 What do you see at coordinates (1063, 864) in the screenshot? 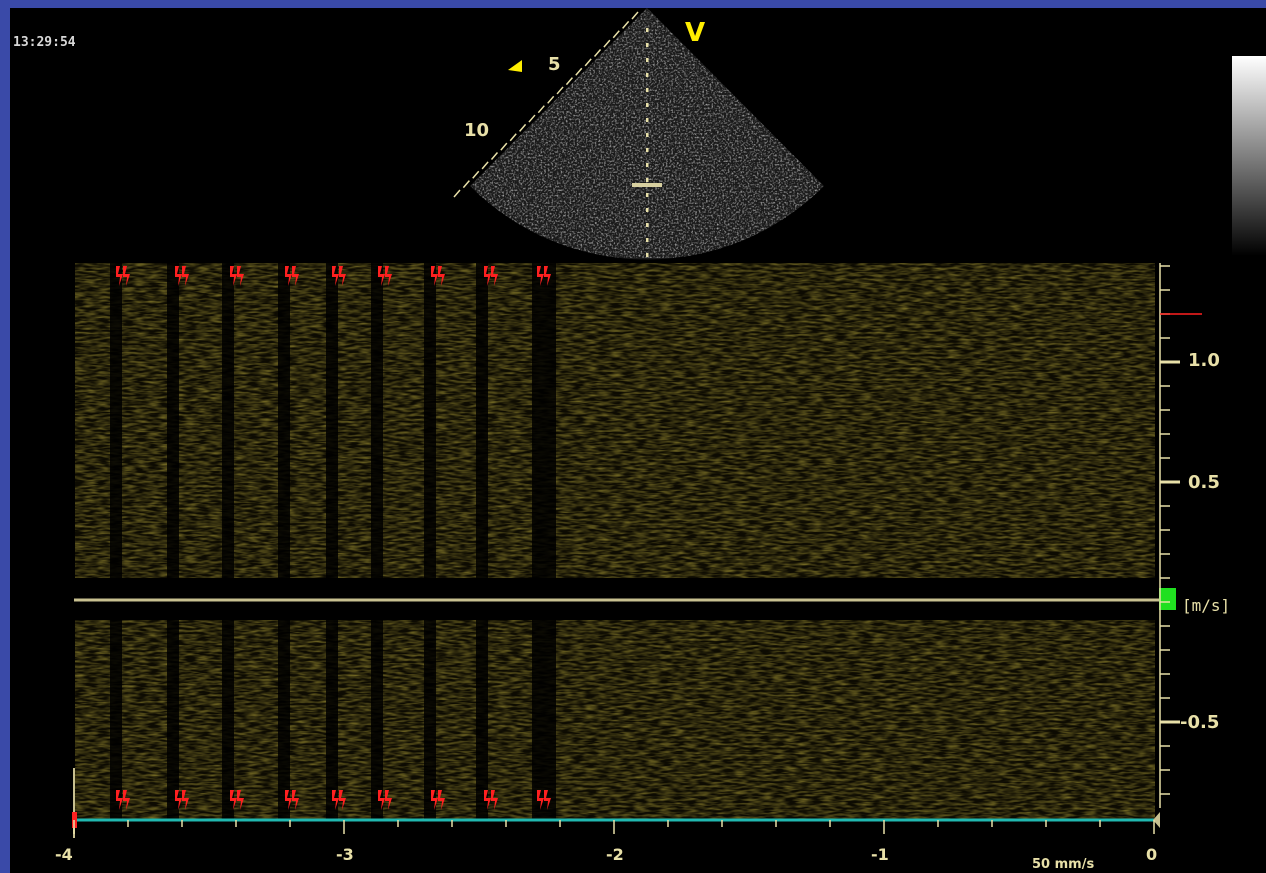
I see `sweep-speed: 50 mm/s` at bounding box center [1063, 864].